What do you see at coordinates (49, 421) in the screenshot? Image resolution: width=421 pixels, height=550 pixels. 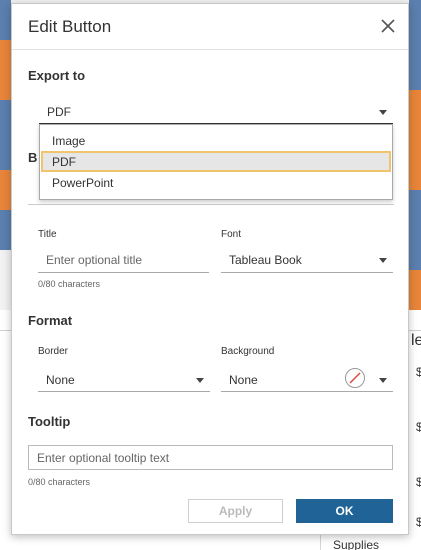 I see `tooltip-label: Tooltip` at bounding box center [49, 421].